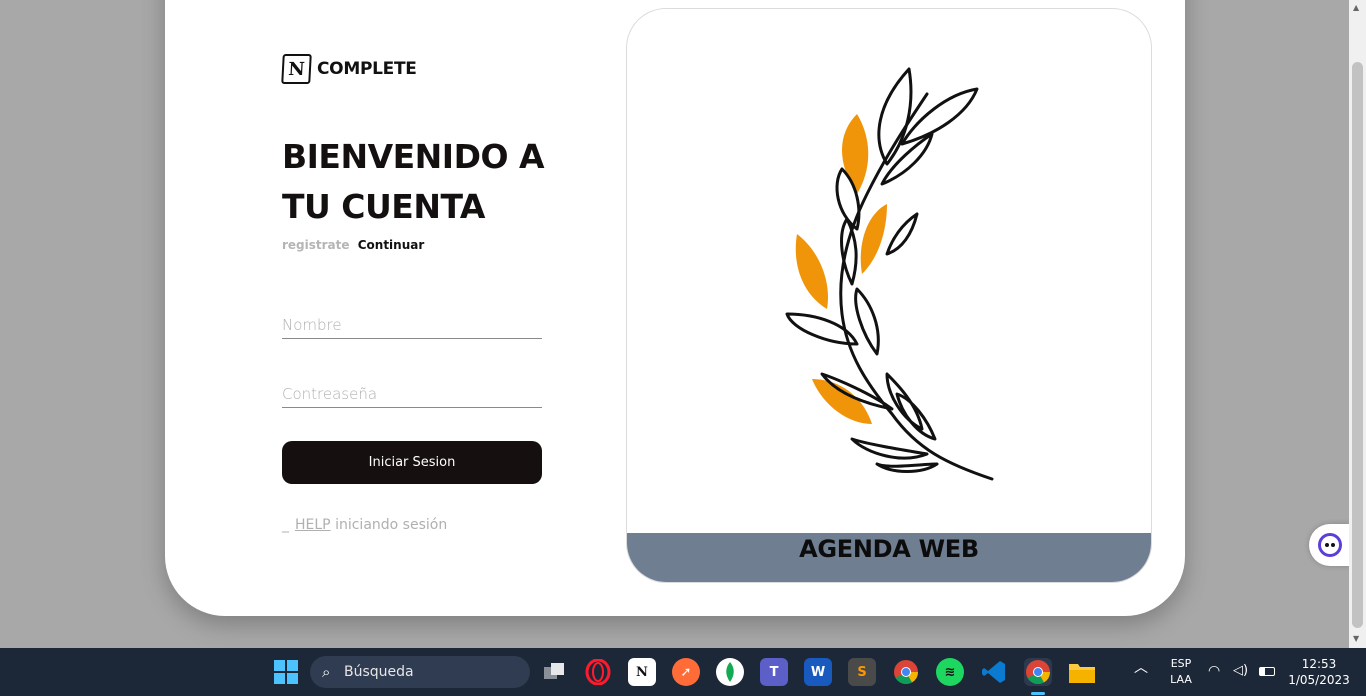  What do you see at coordinates (1181, 672) in the screenshot?
I see `language-indicator: ESP LAA` at bounding box center [1181, 672].